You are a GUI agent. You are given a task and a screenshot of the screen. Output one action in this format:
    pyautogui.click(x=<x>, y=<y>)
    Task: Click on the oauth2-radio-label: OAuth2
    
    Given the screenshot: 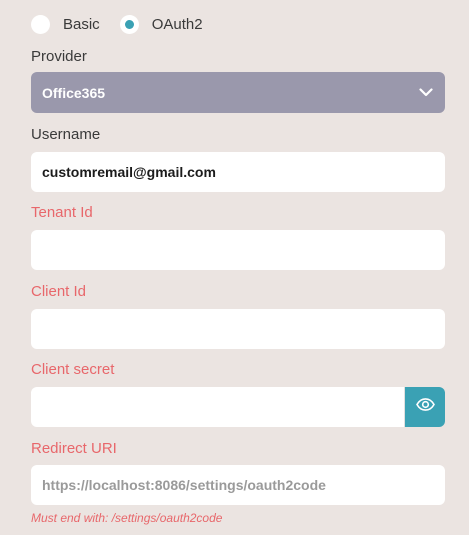 What is the action you would take?
    pyautogui.click(x=177, y=24)
    